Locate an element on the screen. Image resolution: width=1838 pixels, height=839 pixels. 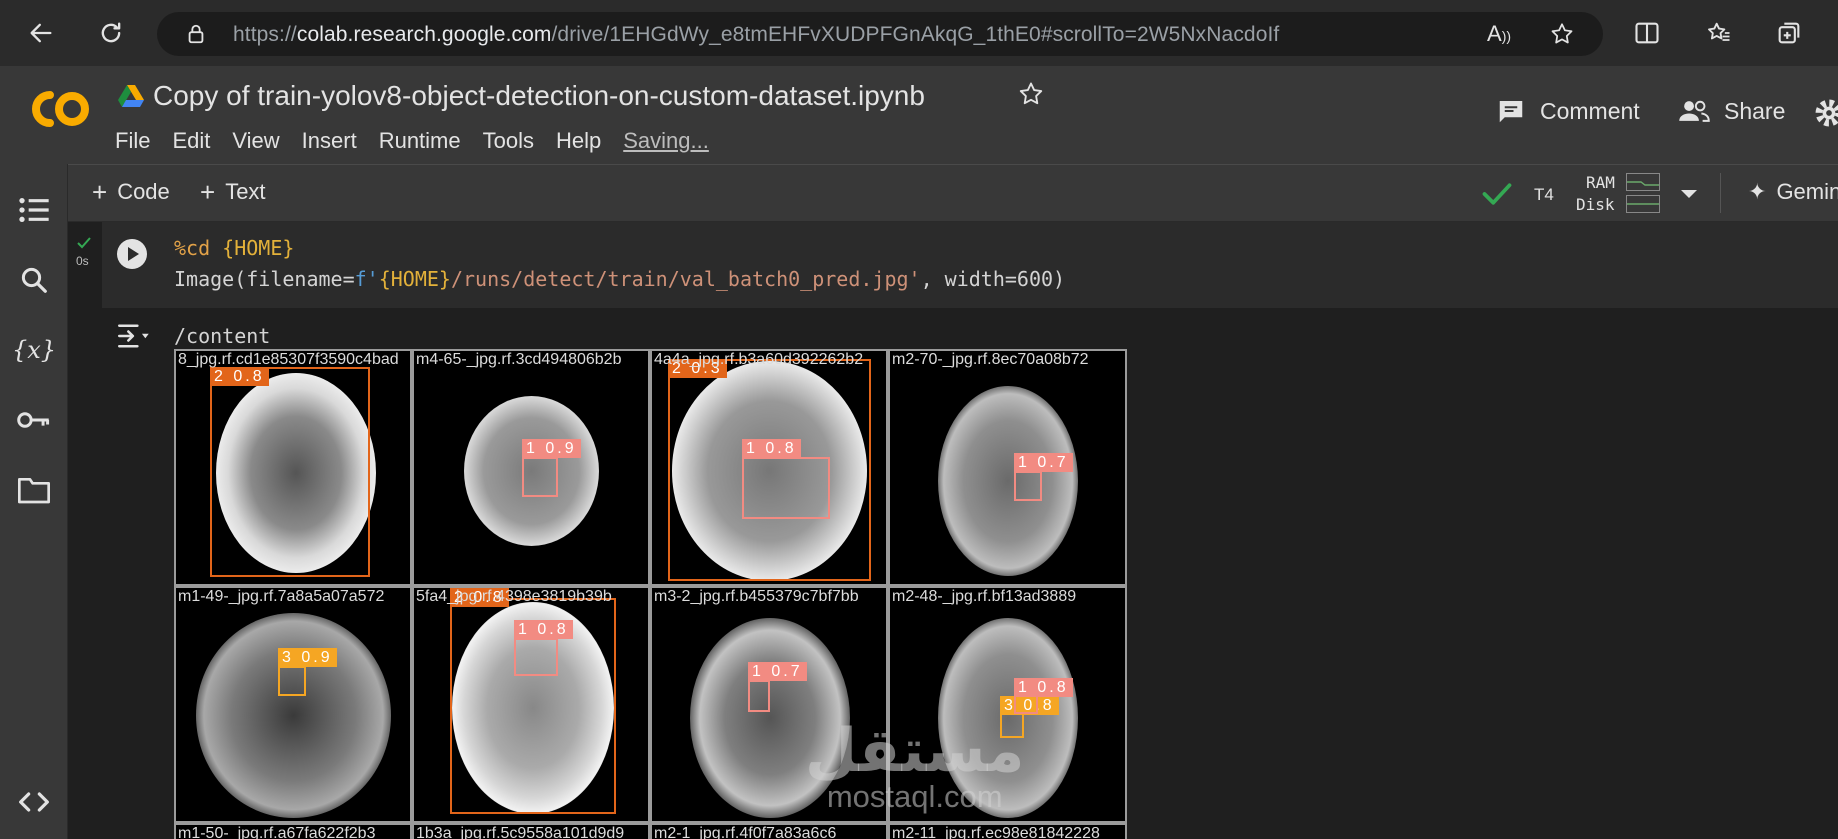
tile-label: 4a4a_jpg.rf.b3a60d392262b2 is located at coordinates (759, 359).